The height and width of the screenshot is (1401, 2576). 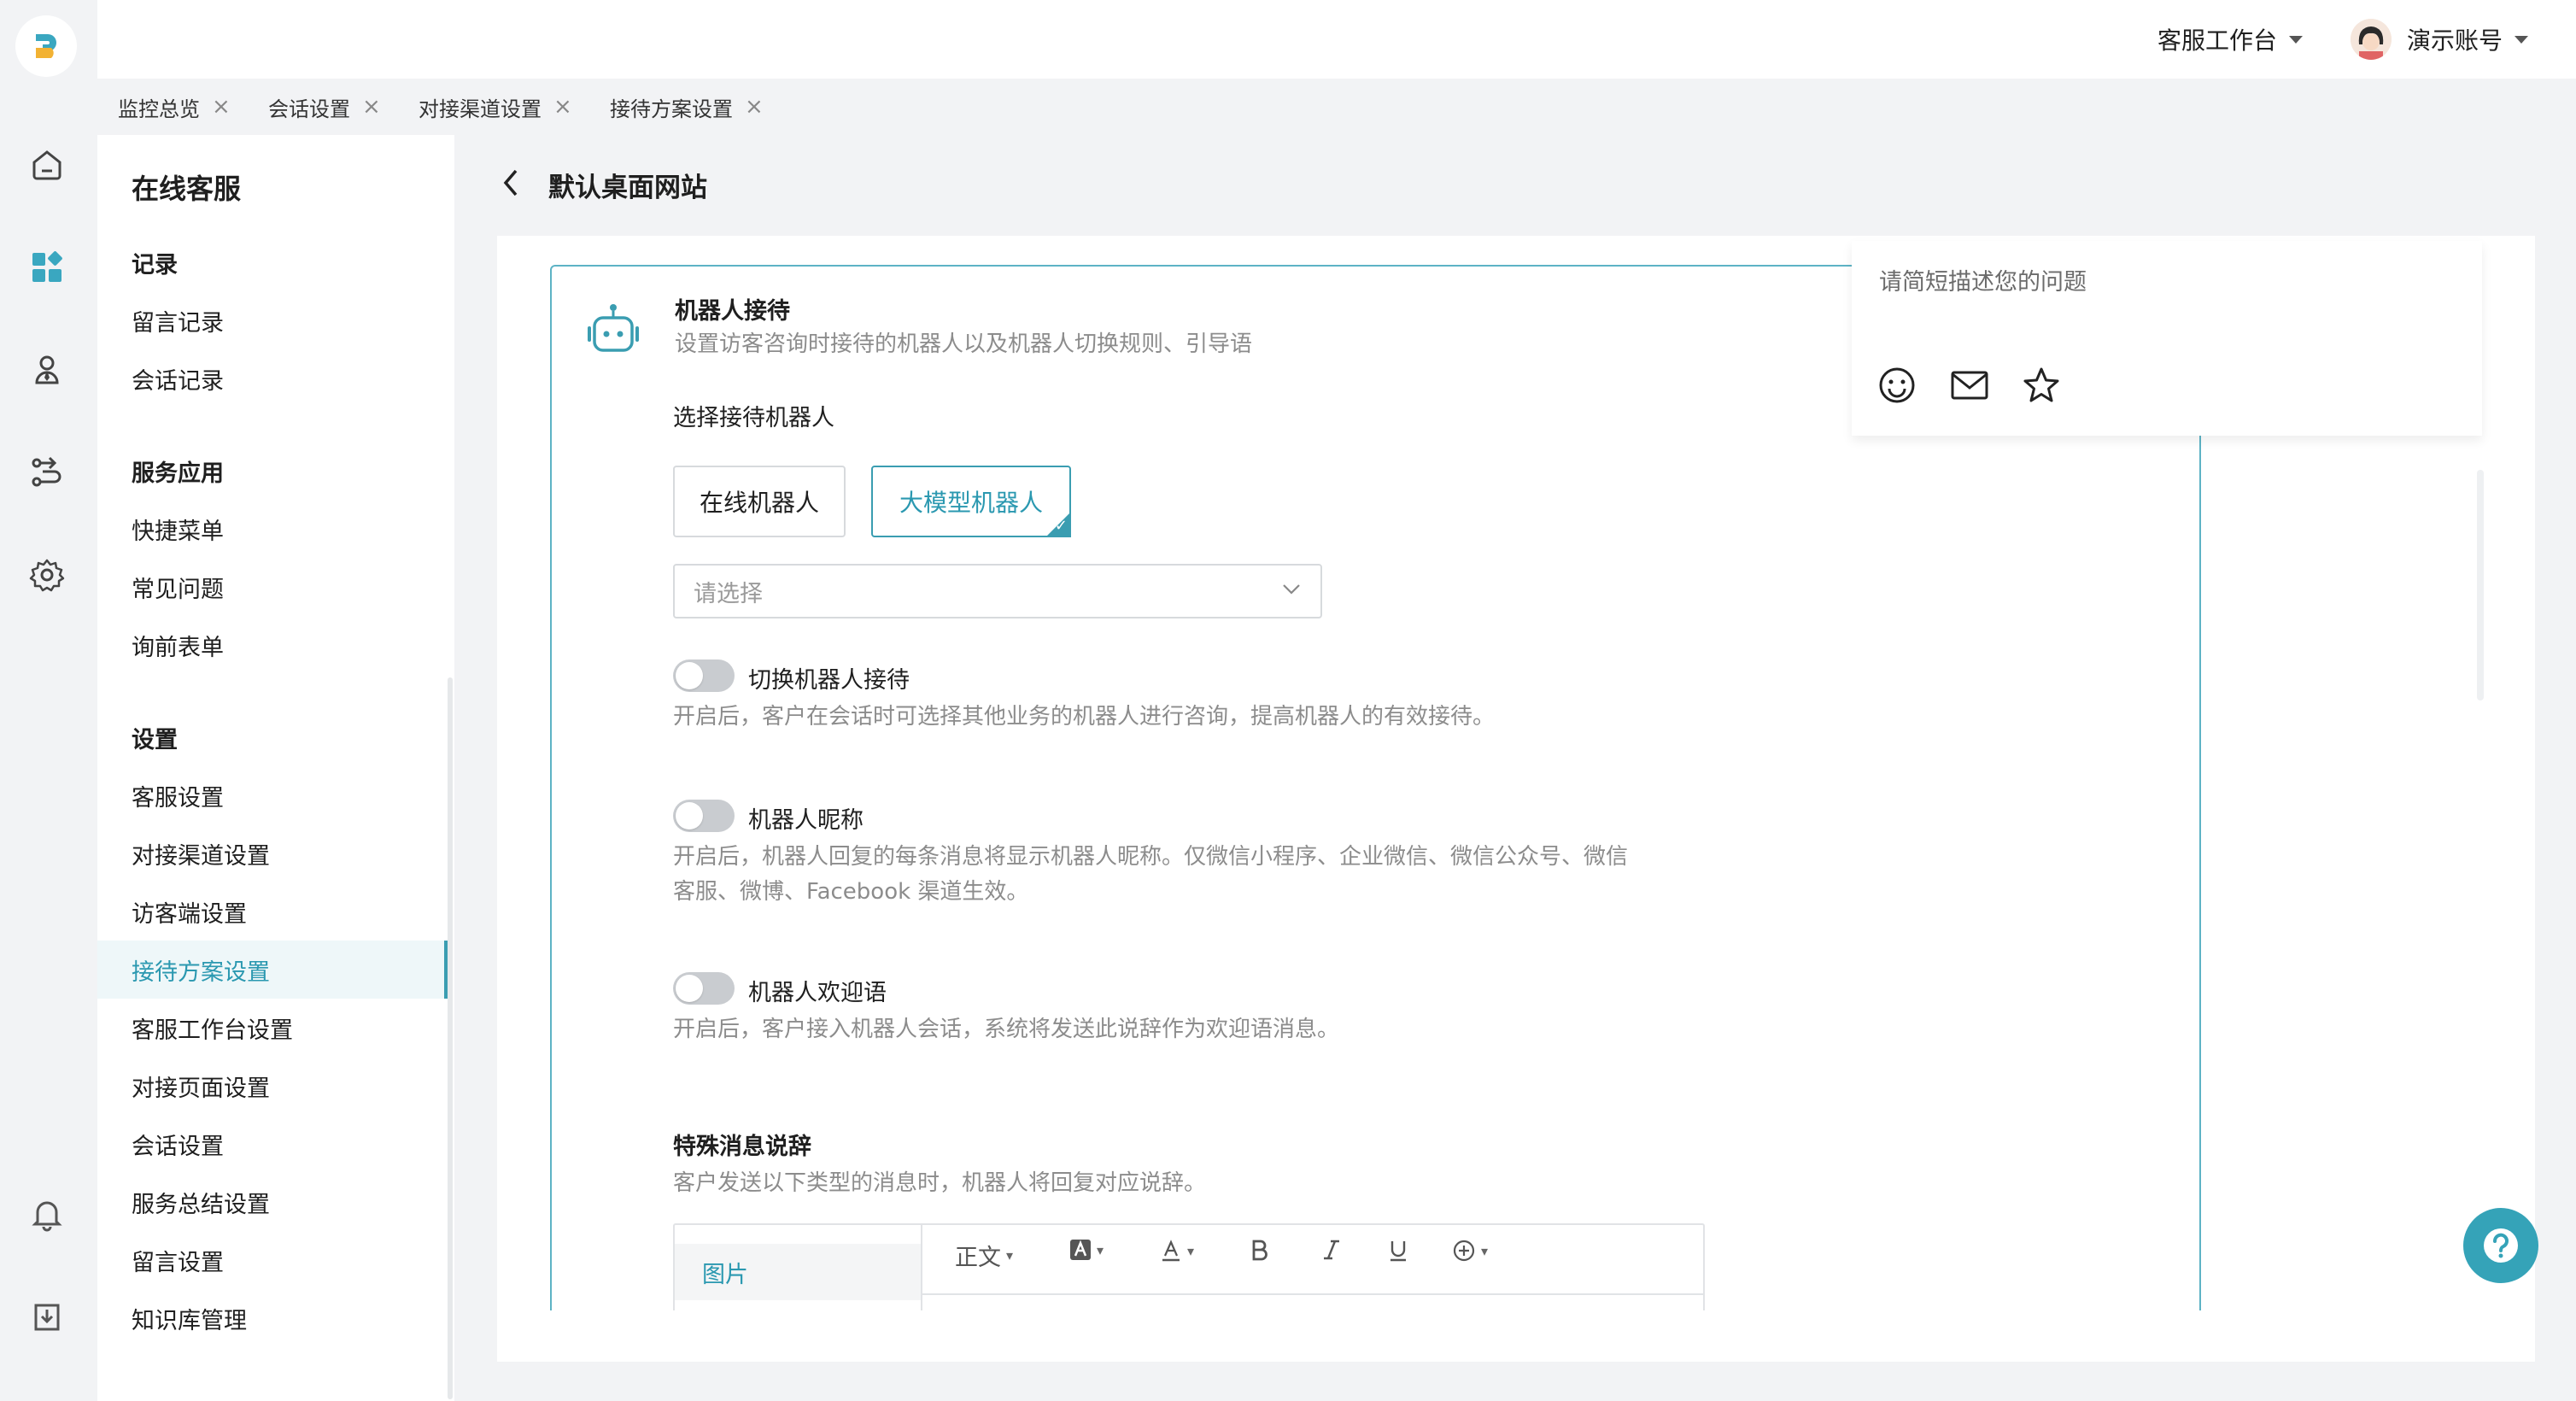 What do you see at coordinates (851, 892) in the screenshot?
I see `robot-nickname-desc-line2: 客服、微博、Facebook 渠道生效。` at bounding box center [851, 892].